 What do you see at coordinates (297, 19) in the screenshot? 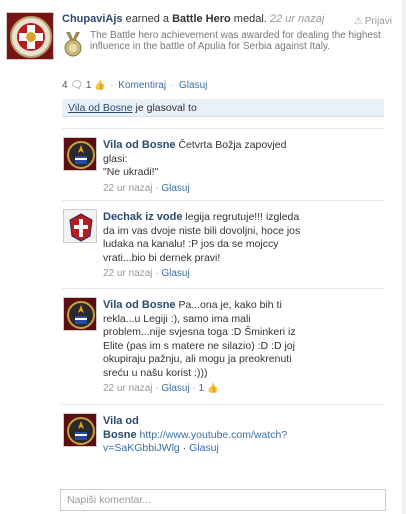
I see `post-time: 22 ur nazaj` at bounding box center [297, 19].